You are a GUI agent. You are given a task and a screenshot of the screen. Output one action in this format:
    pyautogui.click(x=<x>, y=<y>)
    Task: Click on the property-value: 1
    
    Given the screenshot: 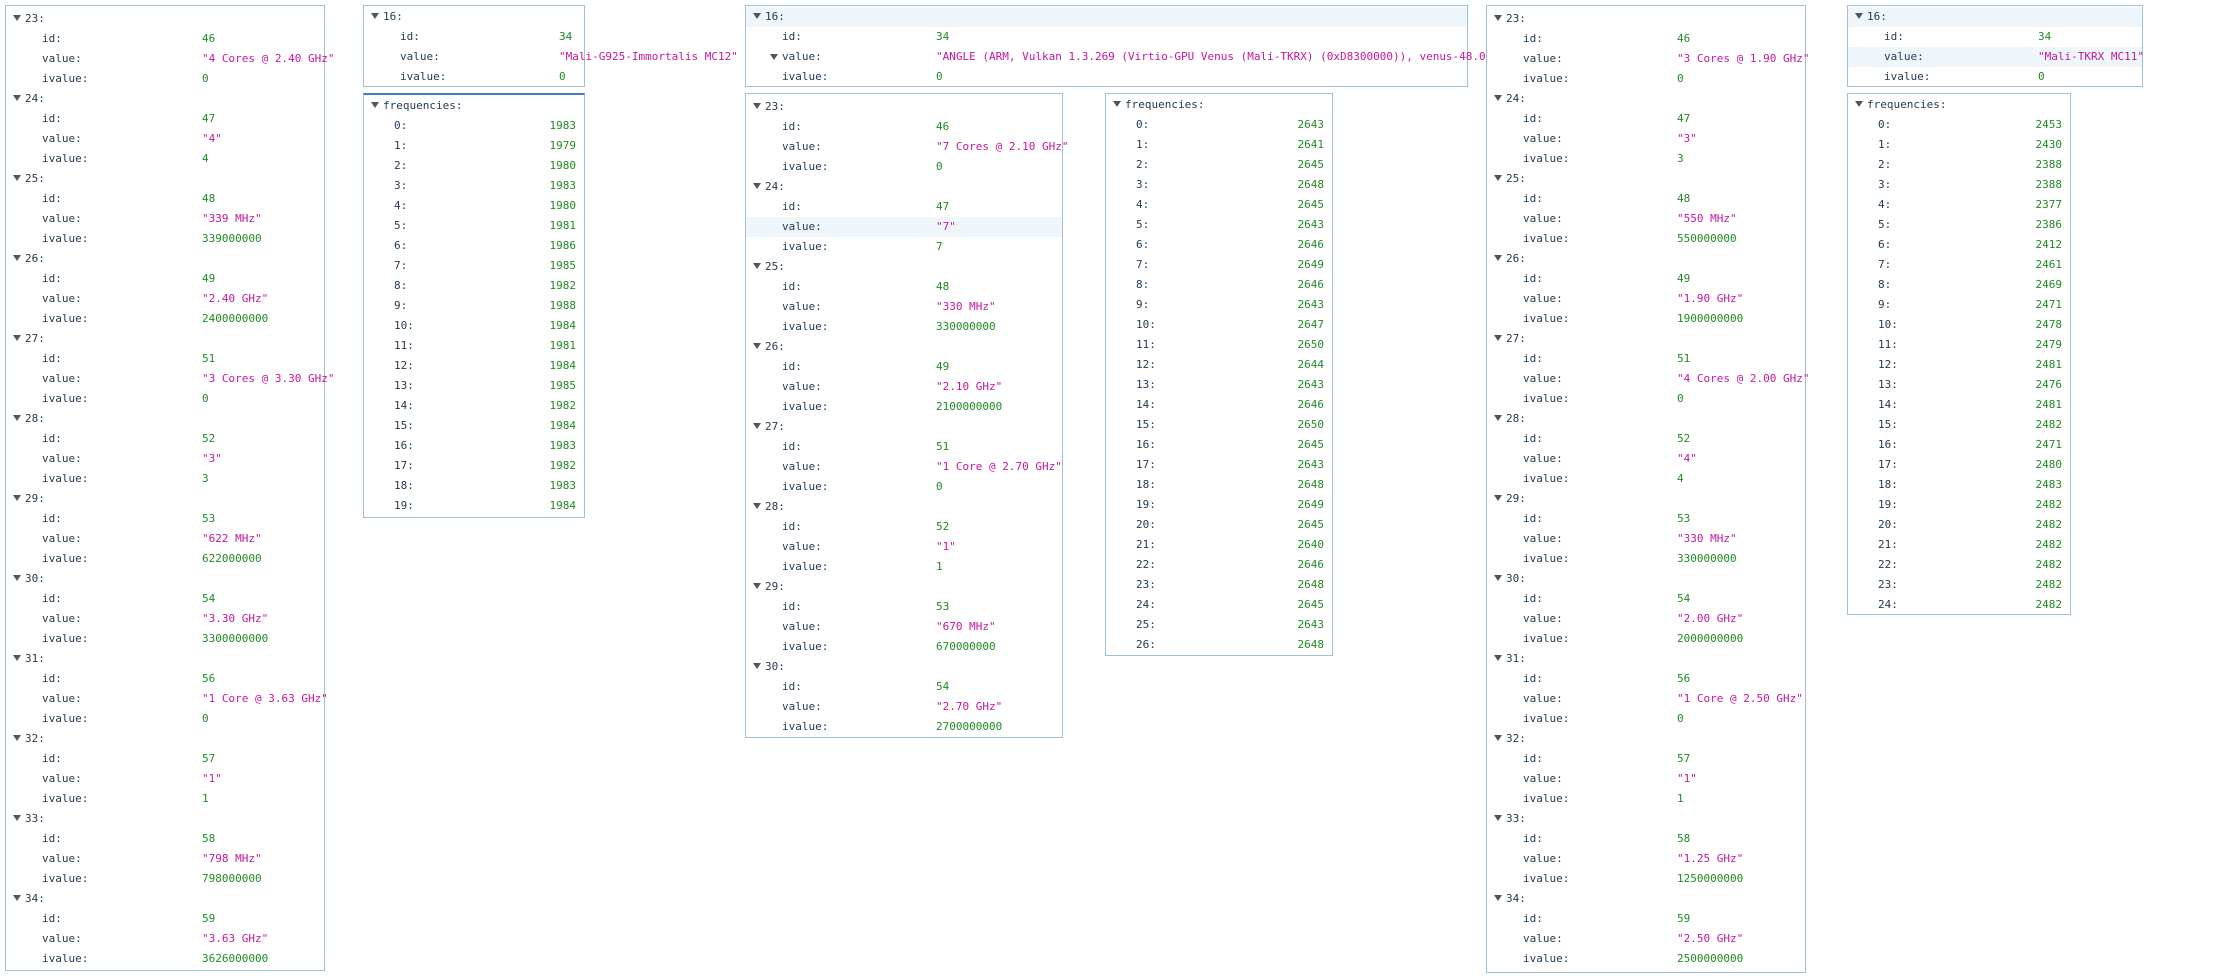 What is the action you would take?
    pyautogui.click(x=939, y=566)
    